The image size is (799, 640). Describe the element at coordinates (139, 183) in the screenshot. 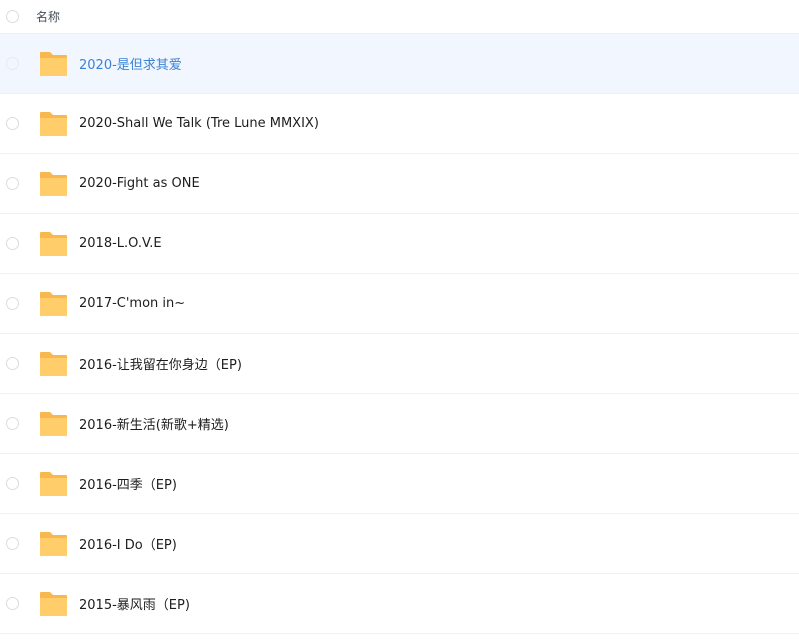

I see `folder-name: 2020-Fight as ONE` at that location.